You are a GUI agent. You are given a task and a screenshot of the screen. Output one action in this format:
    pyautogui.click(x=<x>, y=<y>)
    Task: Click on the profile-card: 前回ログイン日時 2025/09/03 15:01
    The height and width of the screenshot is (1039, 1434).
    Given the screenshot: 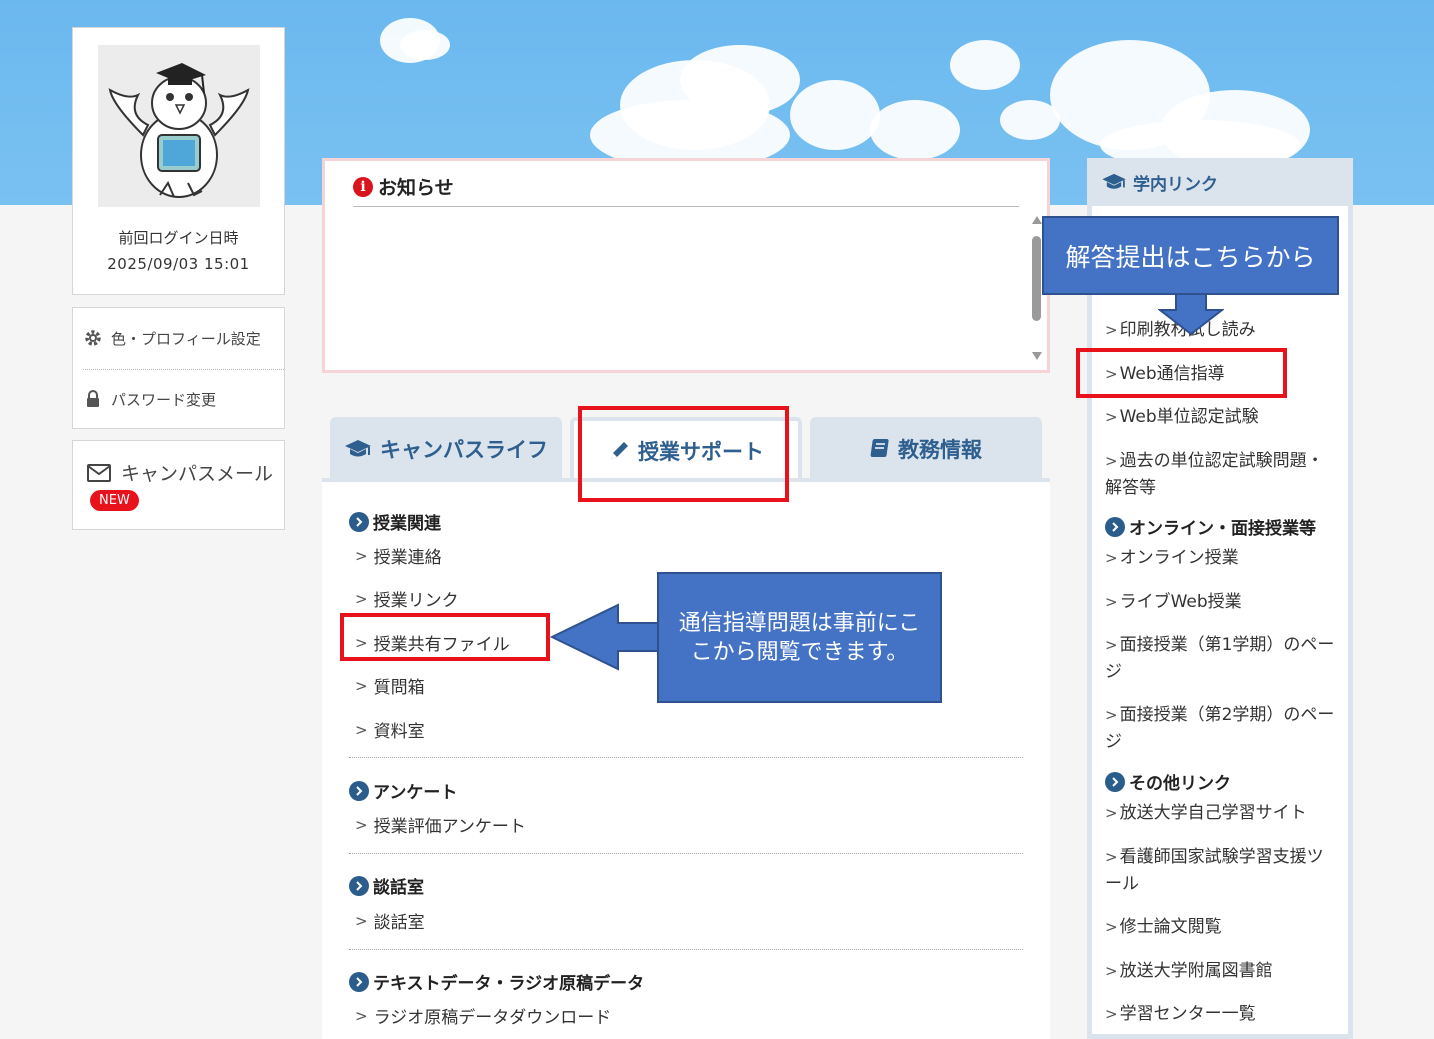 What is the action you would take?
    pyautogui.click(x=178, y=161)
    